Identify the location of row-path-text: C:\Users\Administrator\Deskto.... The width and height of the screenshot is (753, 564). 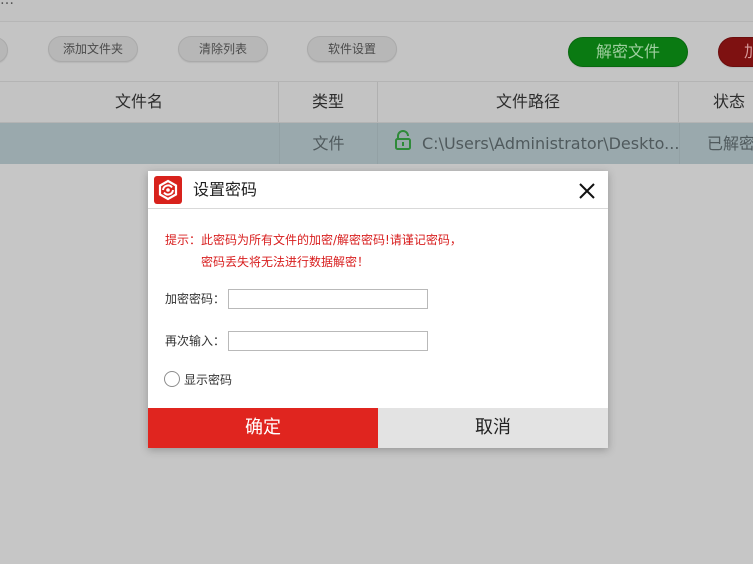
(550, 143).